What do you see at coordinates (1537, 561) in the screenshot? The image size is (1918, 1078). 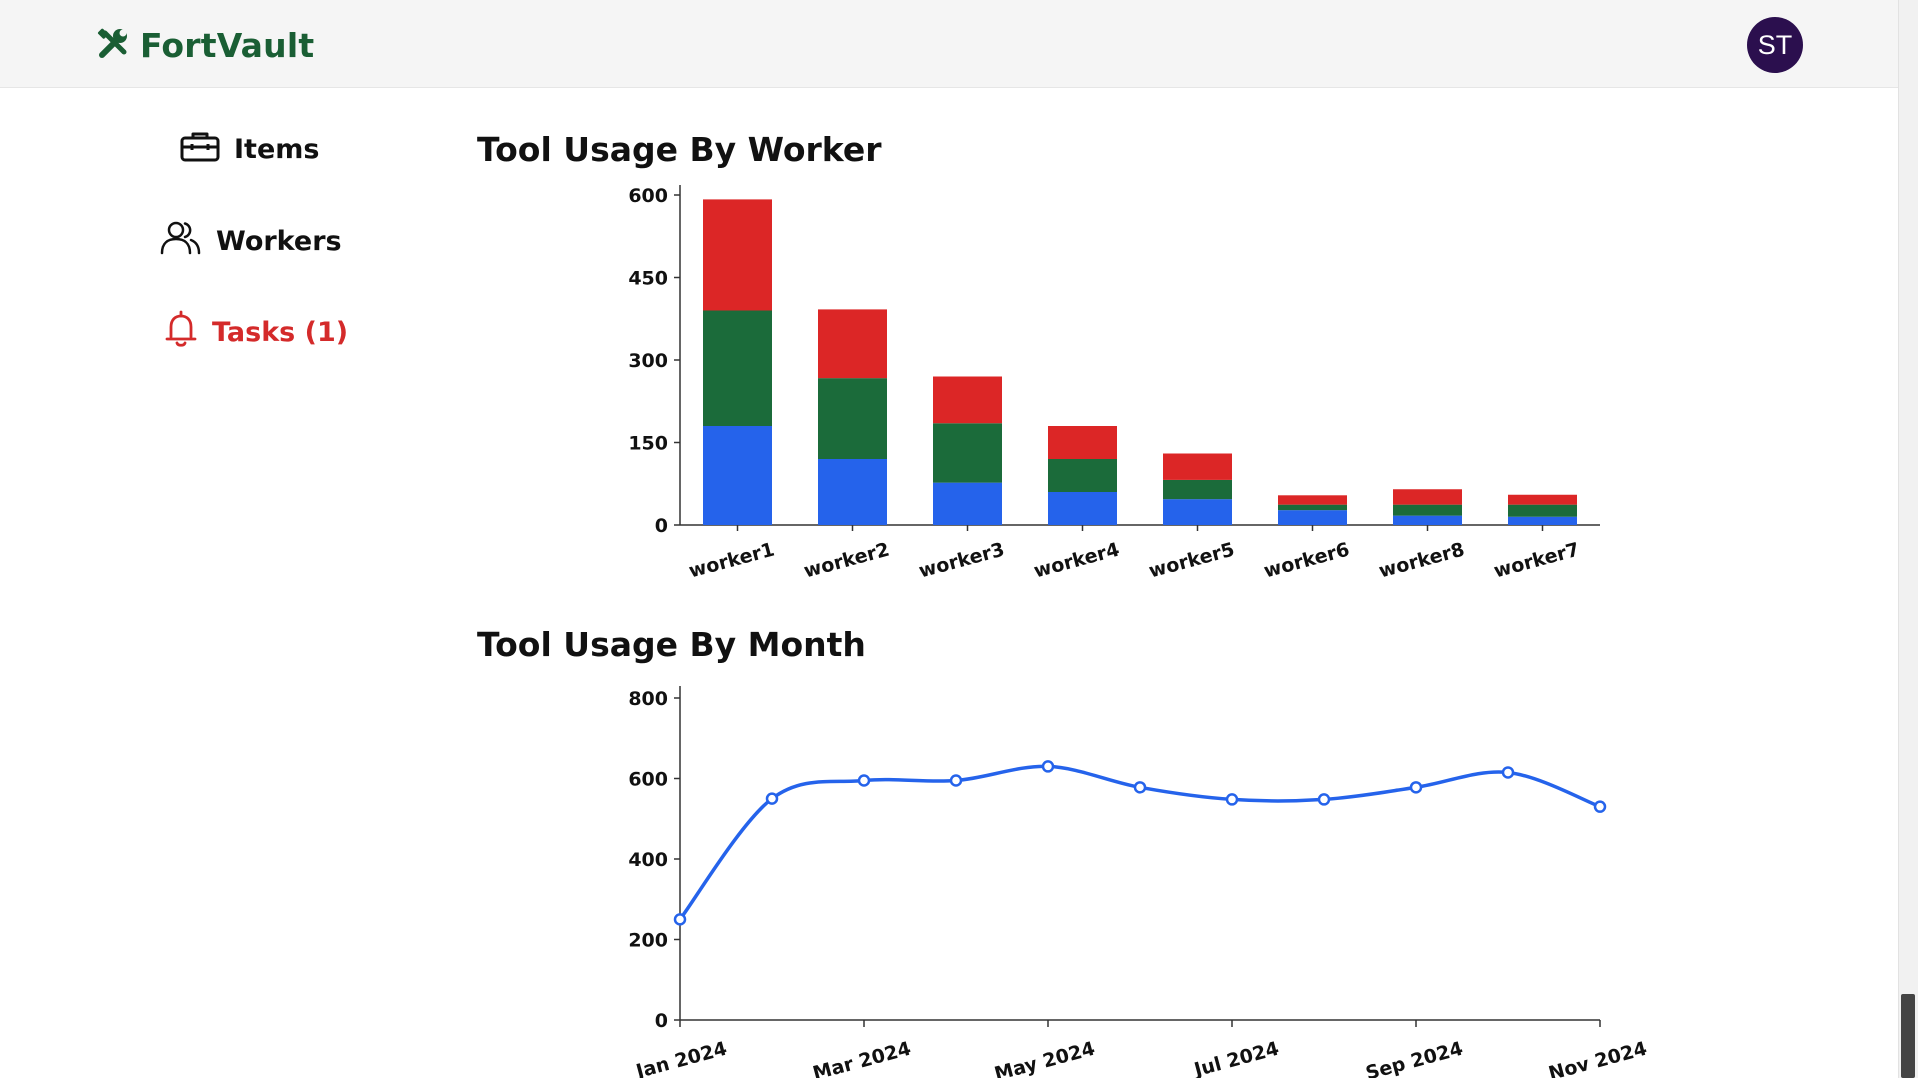 I see `x-tick-label: worker7` at bounding box center [1537, 561].